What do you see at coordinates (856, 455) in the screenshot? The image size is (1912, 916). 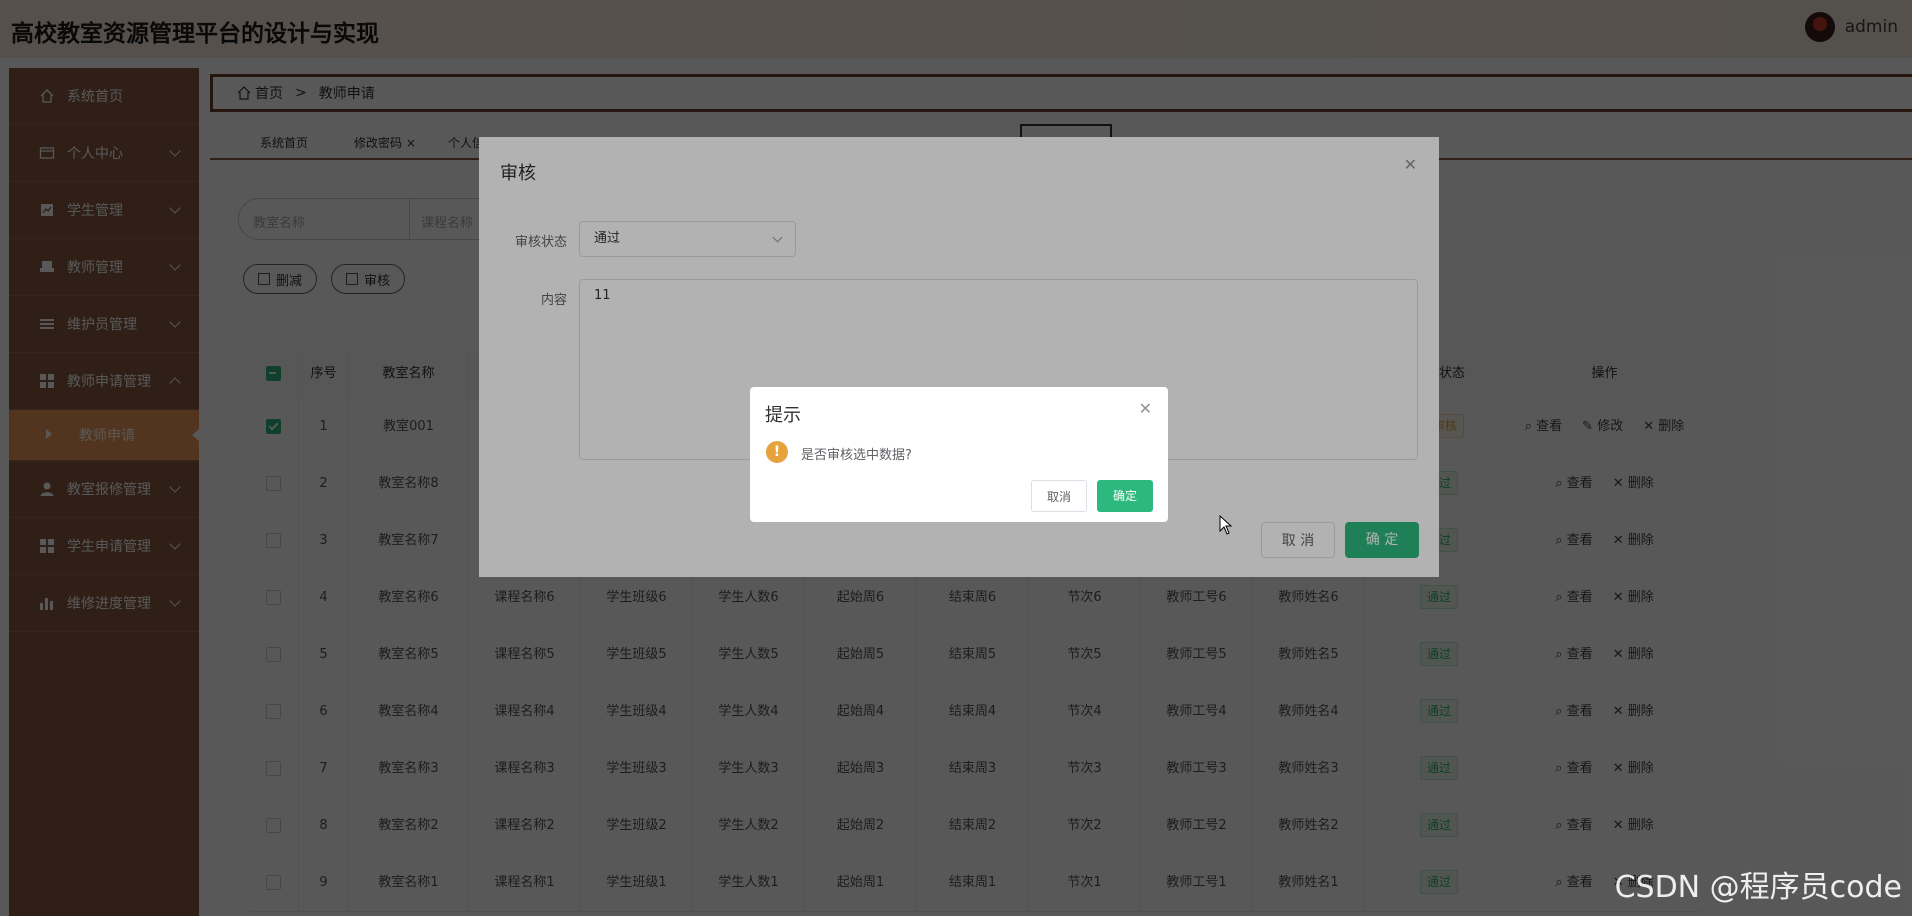 I see `confirm-message: 是否审核选中数据?` at bounding box center [856, 455].